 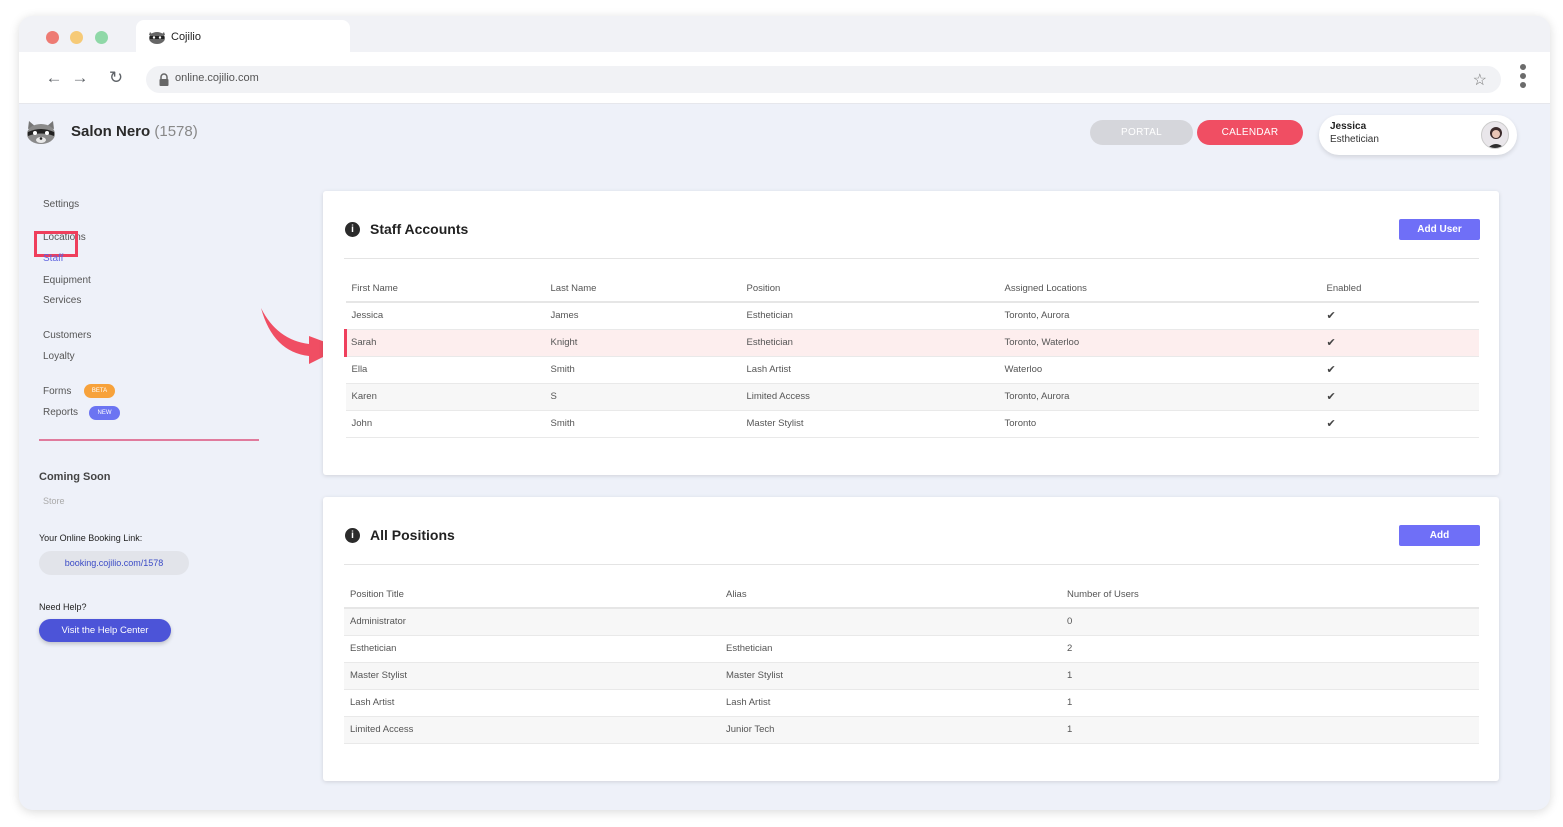 What do you see at coordinates (445, 289) in the screenshot?
I see `column-header: First Name` at bounding box center [445, 289].